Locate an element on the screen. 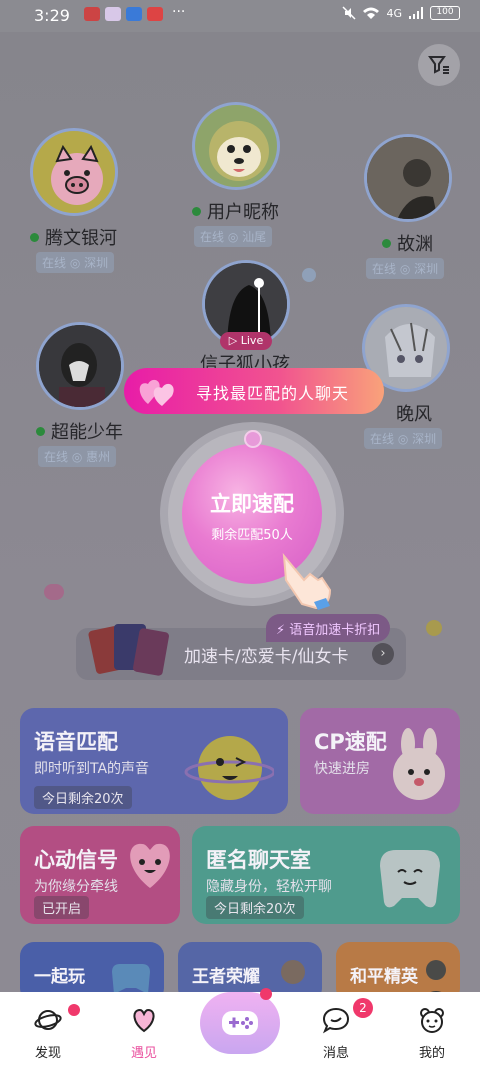 Image resolution: width=480 pixels, height=1067 pixels. bunny-icon is located at coordinates (419, 764).